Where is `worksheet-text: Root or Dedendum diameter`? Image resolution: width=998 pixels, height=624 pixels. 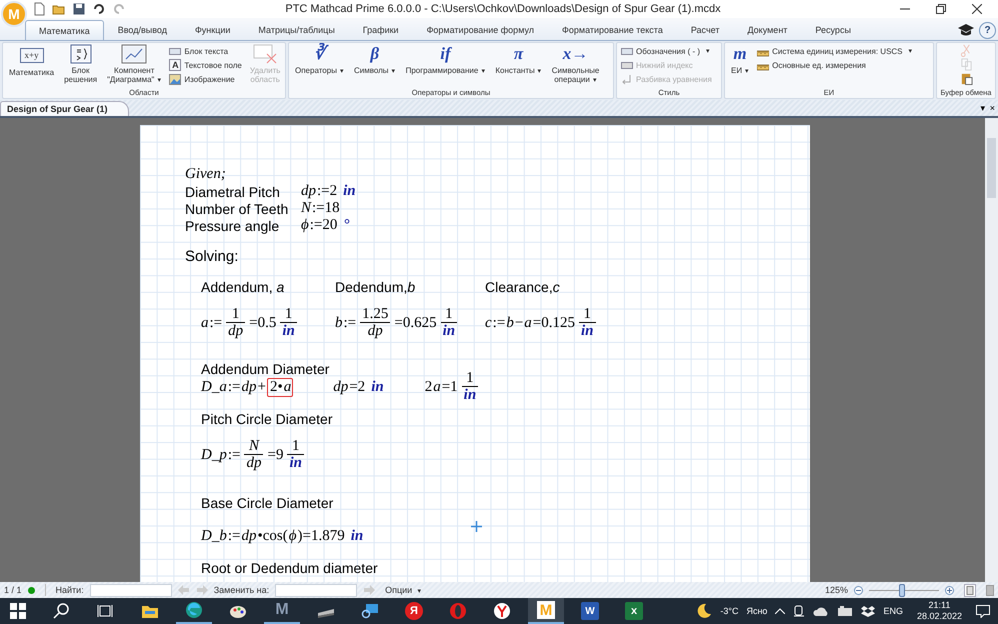 worksheet-text: Root or Dedendum diameter is located at coordinates (289, 568).